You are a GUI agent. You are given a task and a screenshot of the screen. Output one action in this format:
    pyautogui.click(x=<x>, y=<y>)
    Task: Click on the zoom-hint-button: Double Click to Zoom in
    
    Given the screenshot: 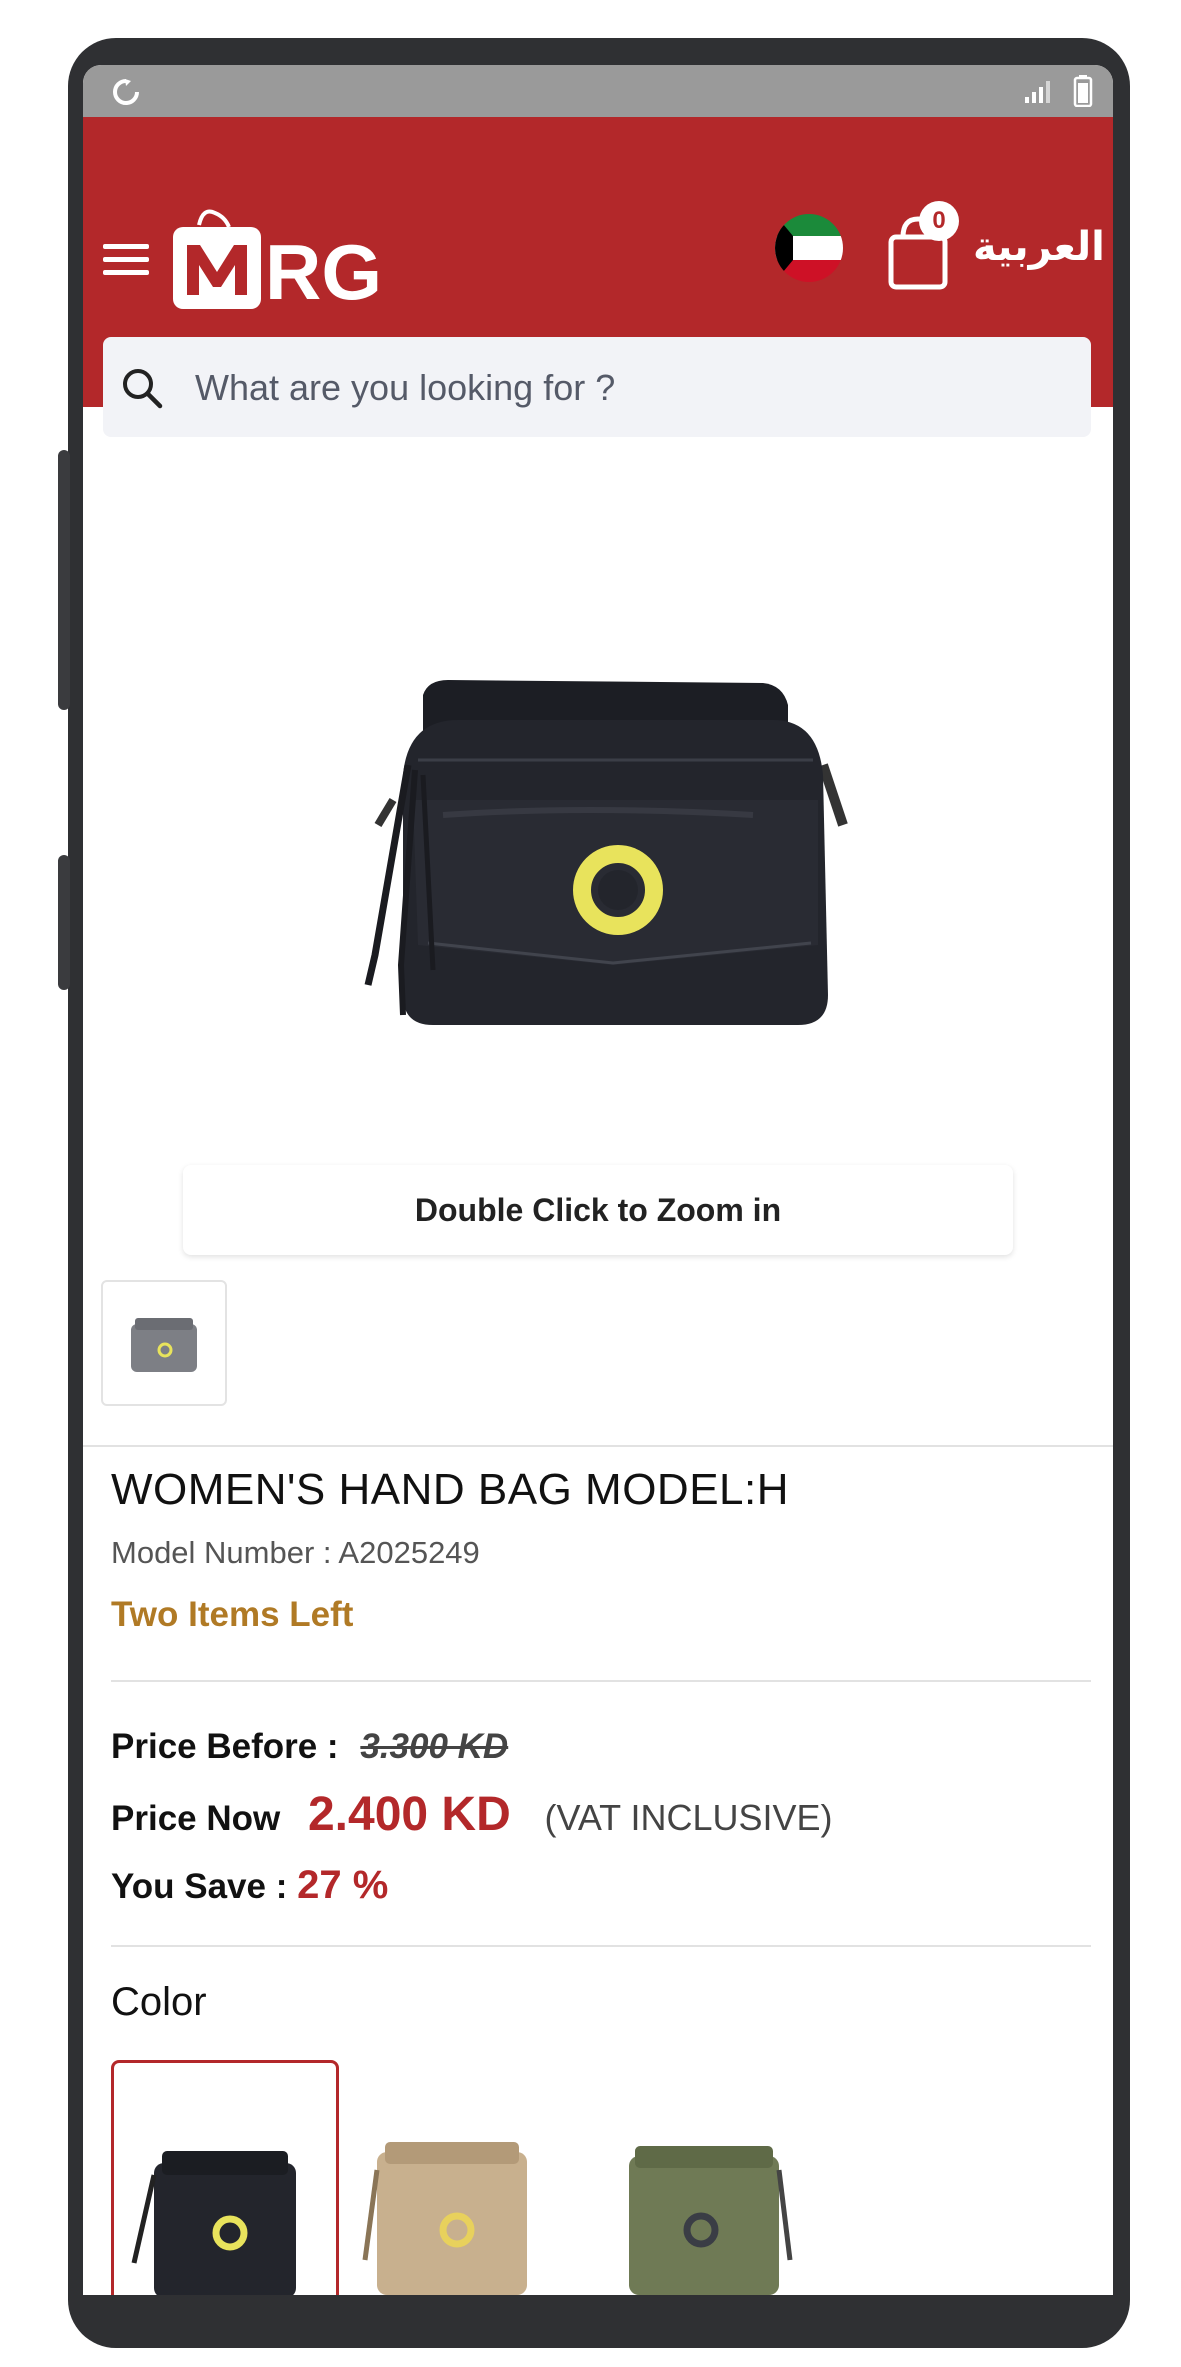 What is the action you would take?
    pyautogui.click(x=598, y=1210)
    